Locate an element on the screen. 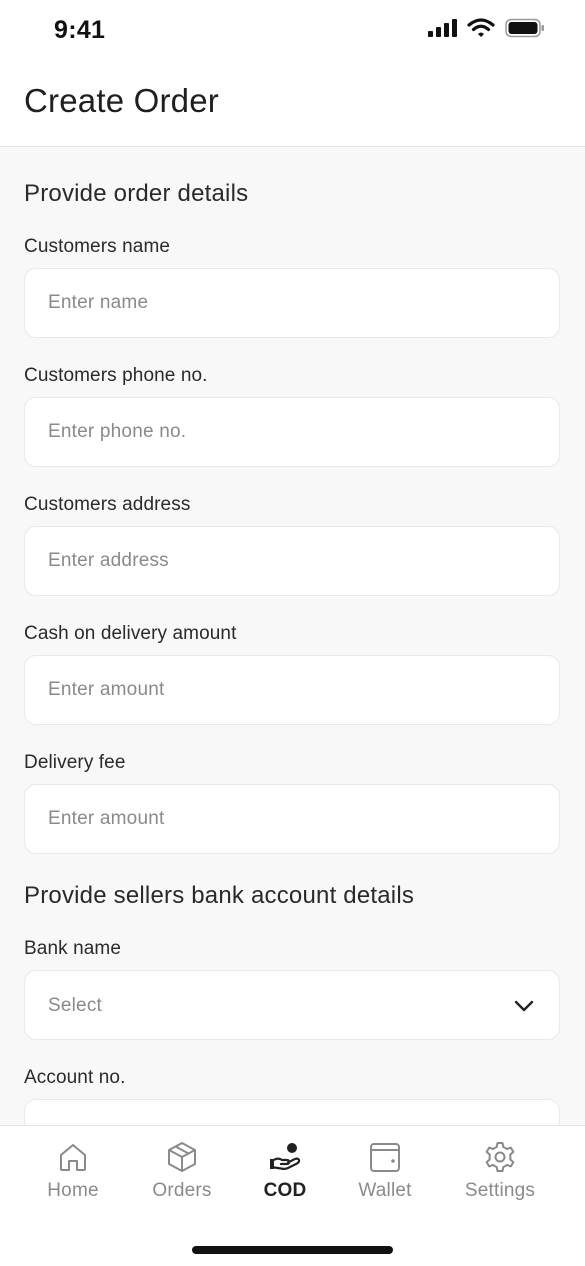 This screenshot has height=1266, width=585. customer-phone-field is located at coordinates (292, 432).